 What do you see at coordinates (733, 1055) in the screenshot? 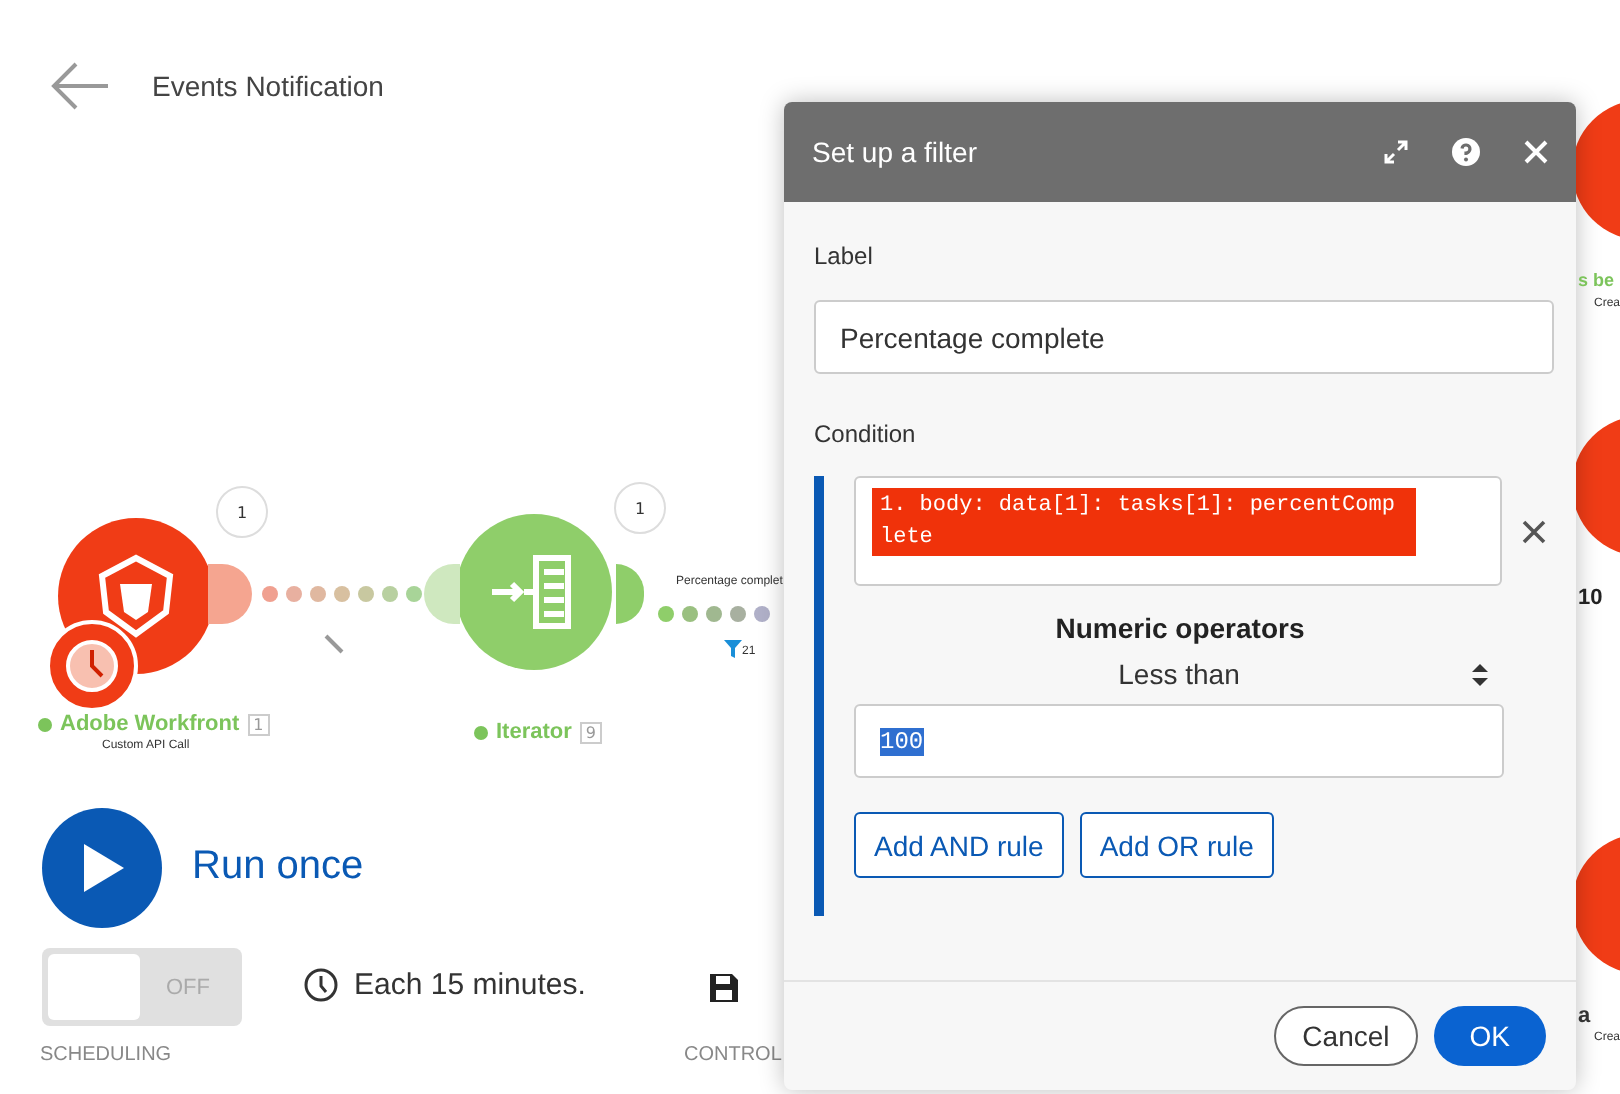
I see `controls-caption: CONTROL` at bounding box center [733, 1055].